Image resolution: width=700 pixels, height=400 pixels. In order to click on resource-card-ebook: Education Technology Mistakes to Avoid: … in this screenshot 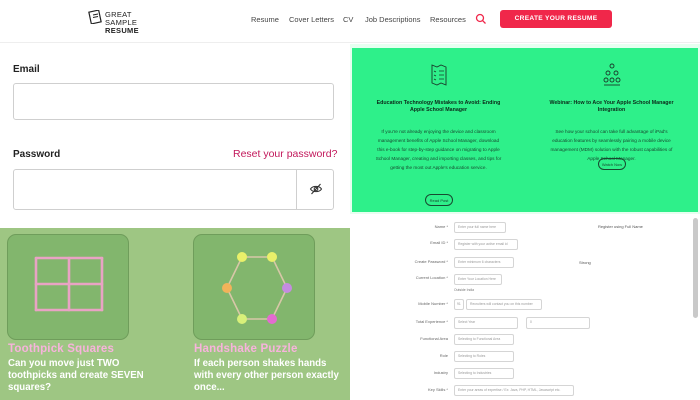, I will do `click(438, 130)`.